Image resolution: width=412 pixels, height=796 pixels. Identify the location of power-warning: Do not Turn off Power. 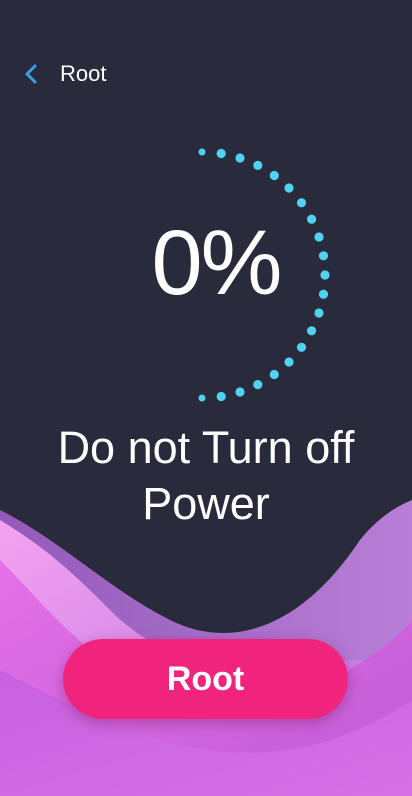
(206, 476).